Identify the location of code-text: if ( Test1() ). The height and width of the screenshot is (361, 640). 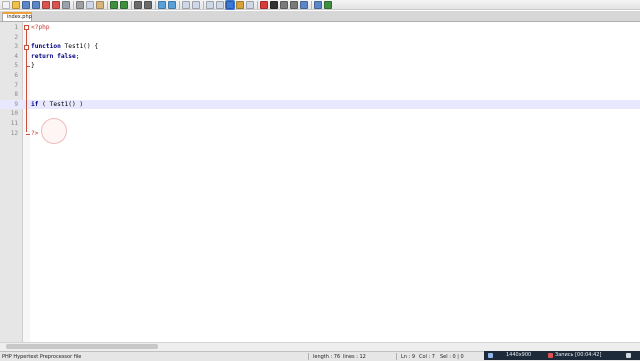
(57, 105).